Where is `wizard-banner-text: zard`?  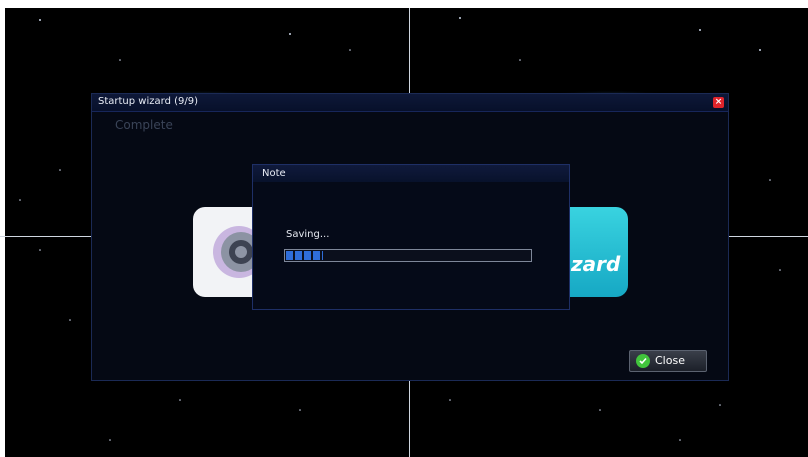
wizard-banner-text: zard is located at coordinates (596, 264).